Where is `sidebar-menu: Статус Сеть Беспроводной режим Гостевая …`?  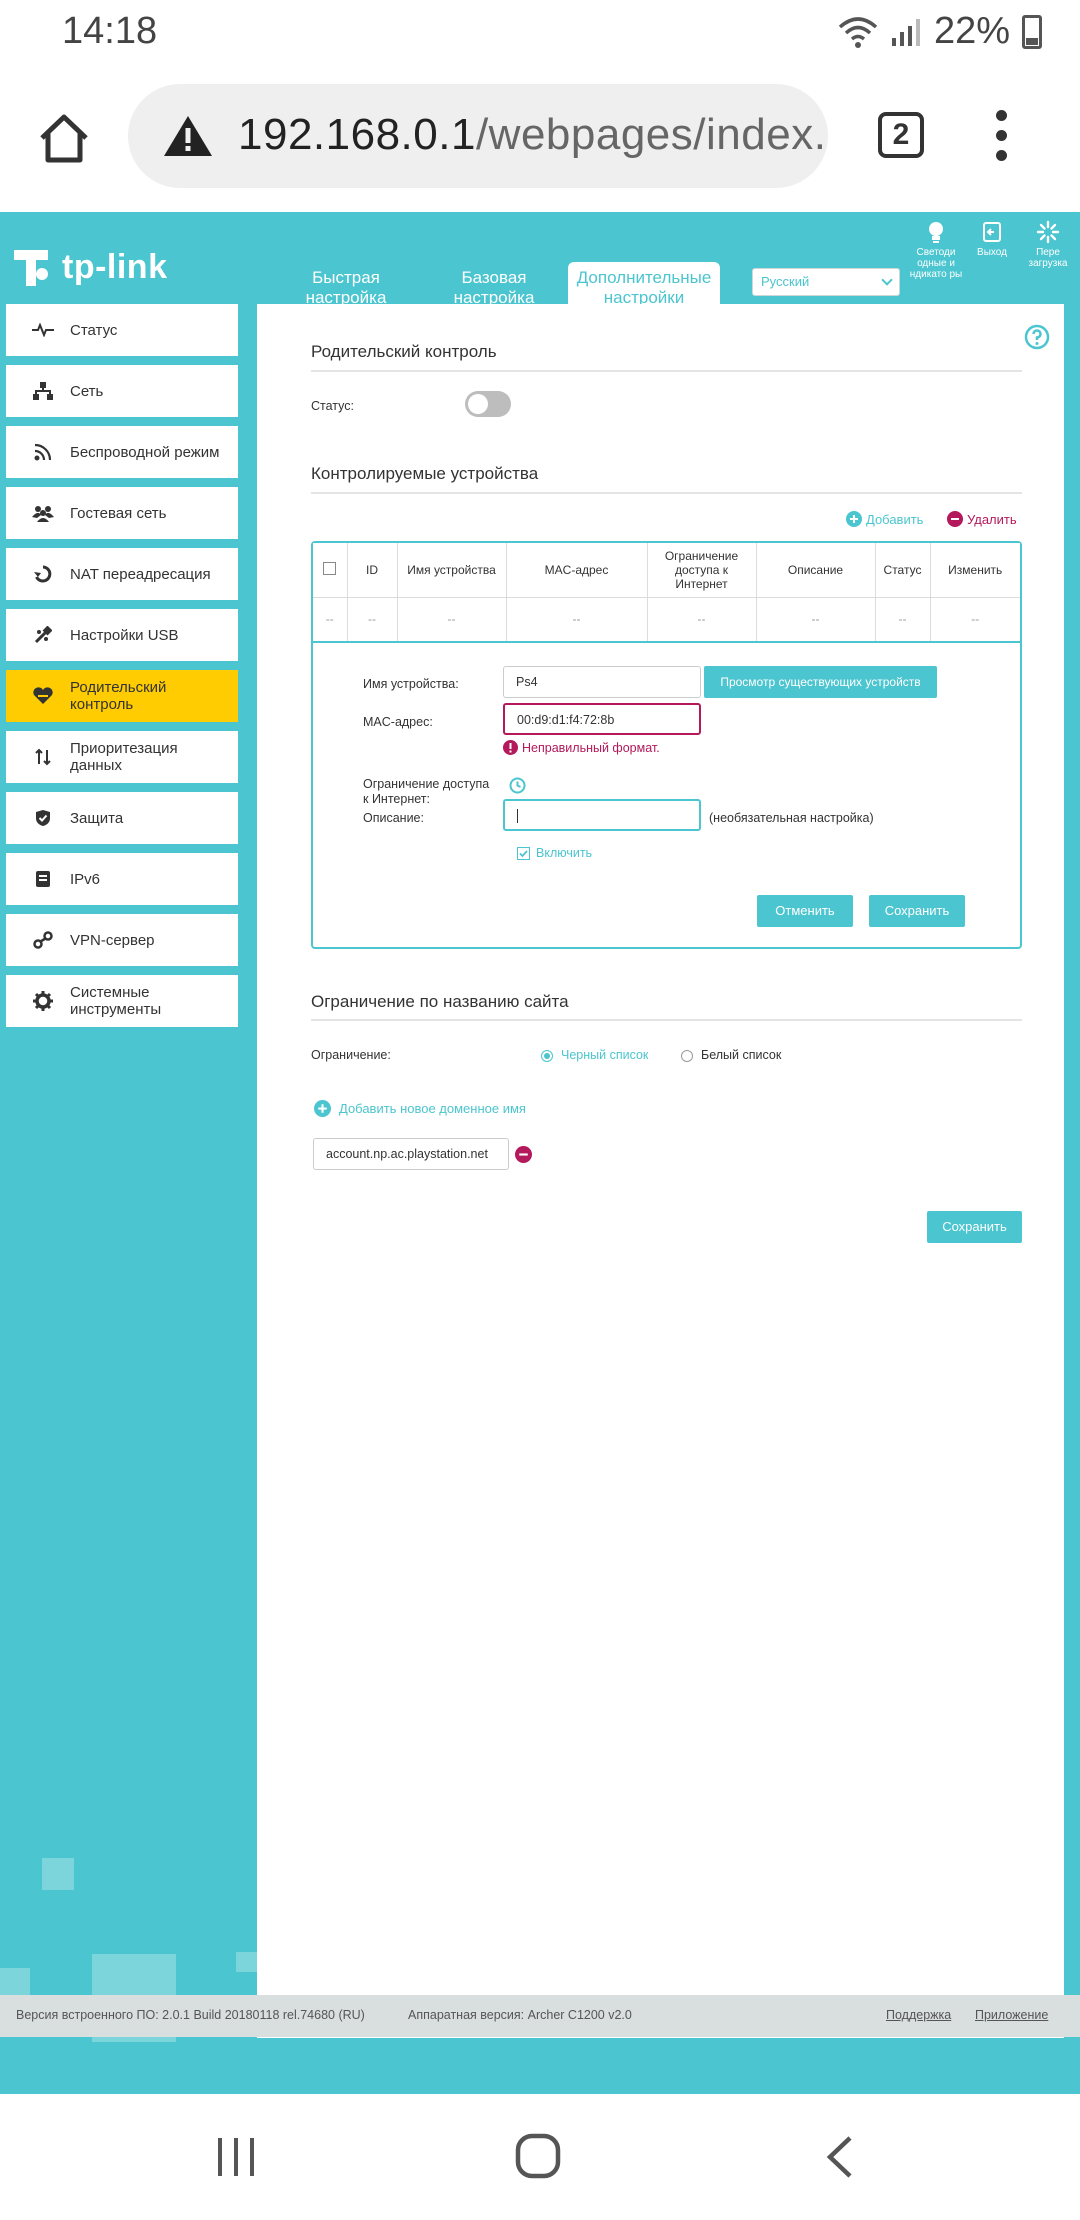 sidebar-menu: Статус Сеть Беспроводной режим Гостевая … is located at coordinates (122, 670).